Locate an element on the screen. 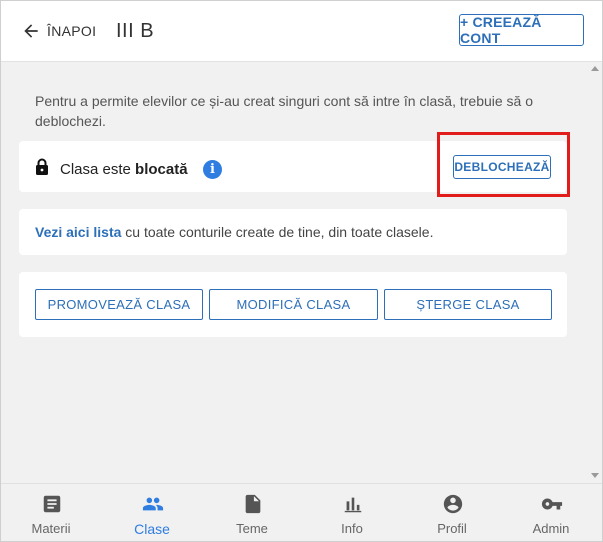 Image resolution: width=603 pixels, height=542 pixels. scroll-down-arrow is located at coordinates (595, 475).